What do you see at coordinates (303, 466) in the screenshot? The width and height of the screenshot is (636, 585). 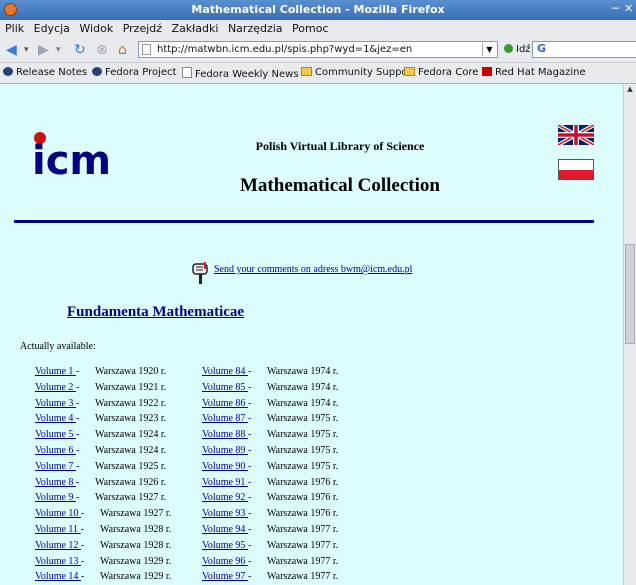 I see `volume-year: Warszawa 1975 r.` at bounding box center [303, 466].